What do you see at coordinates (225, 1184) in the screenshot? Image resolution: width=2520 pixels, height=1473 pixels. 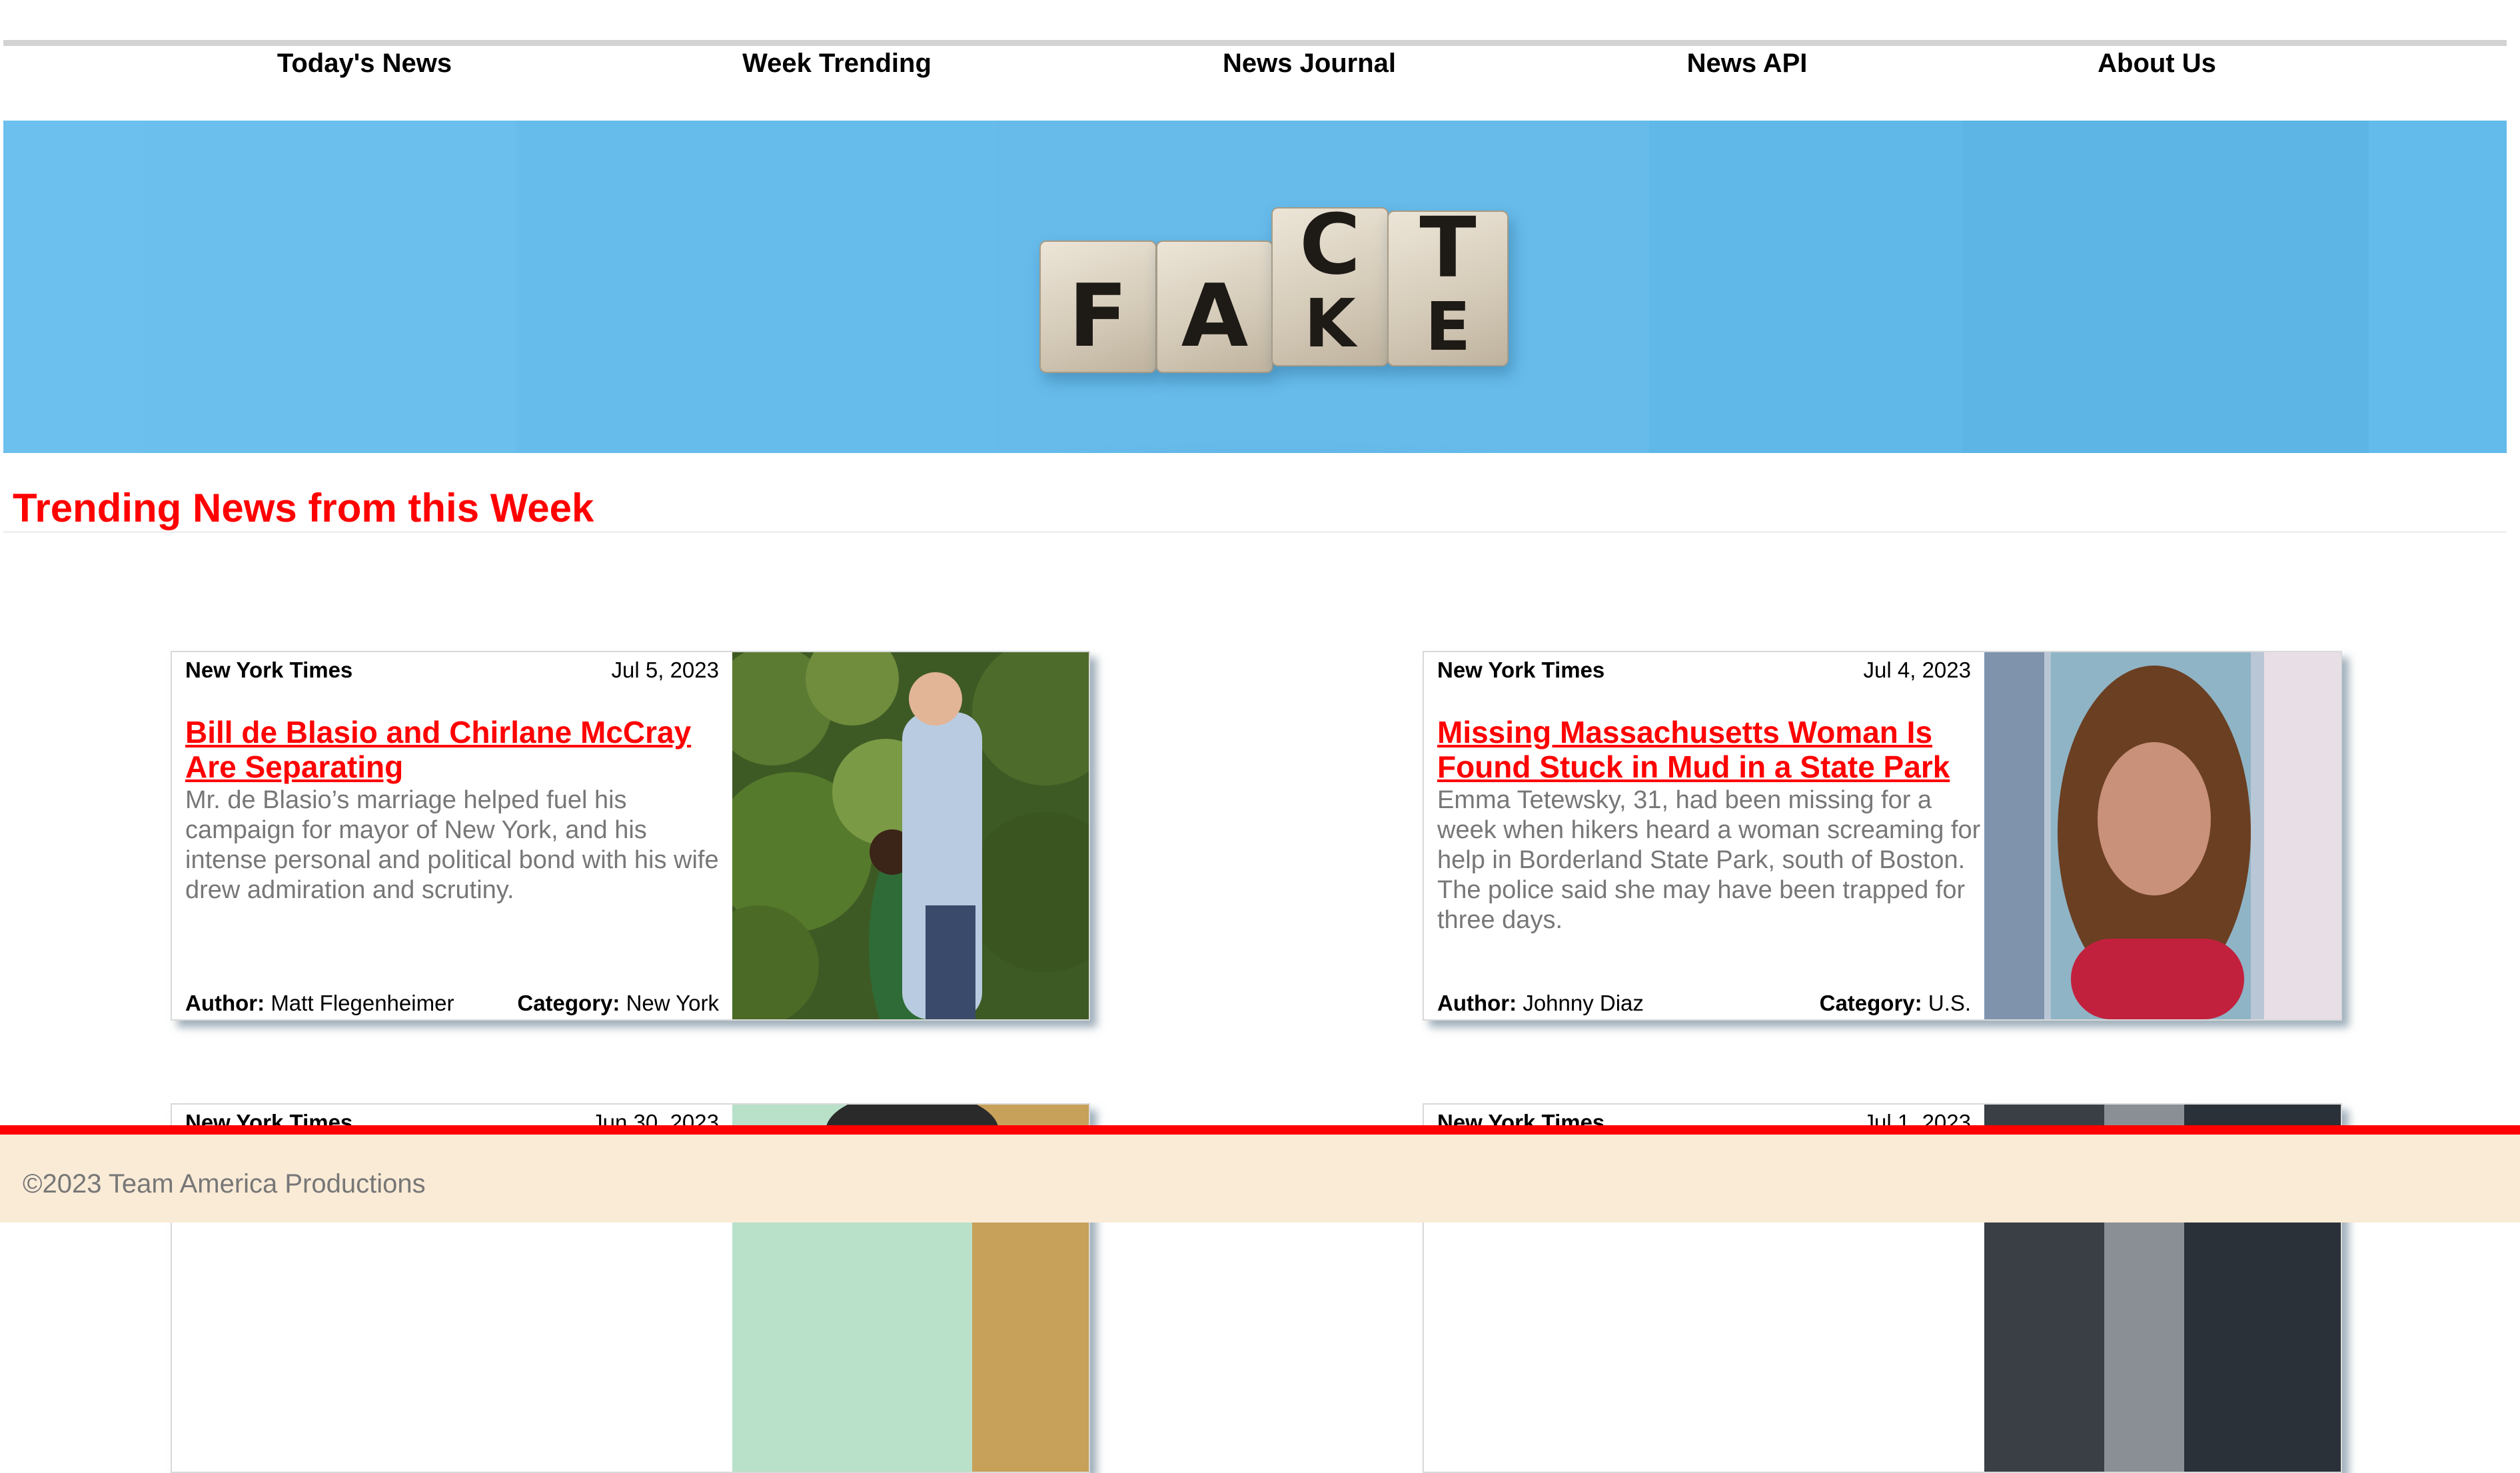 I see `footer-copyright: ©2023 Team America Productions` at bounding box center [225, 1184].